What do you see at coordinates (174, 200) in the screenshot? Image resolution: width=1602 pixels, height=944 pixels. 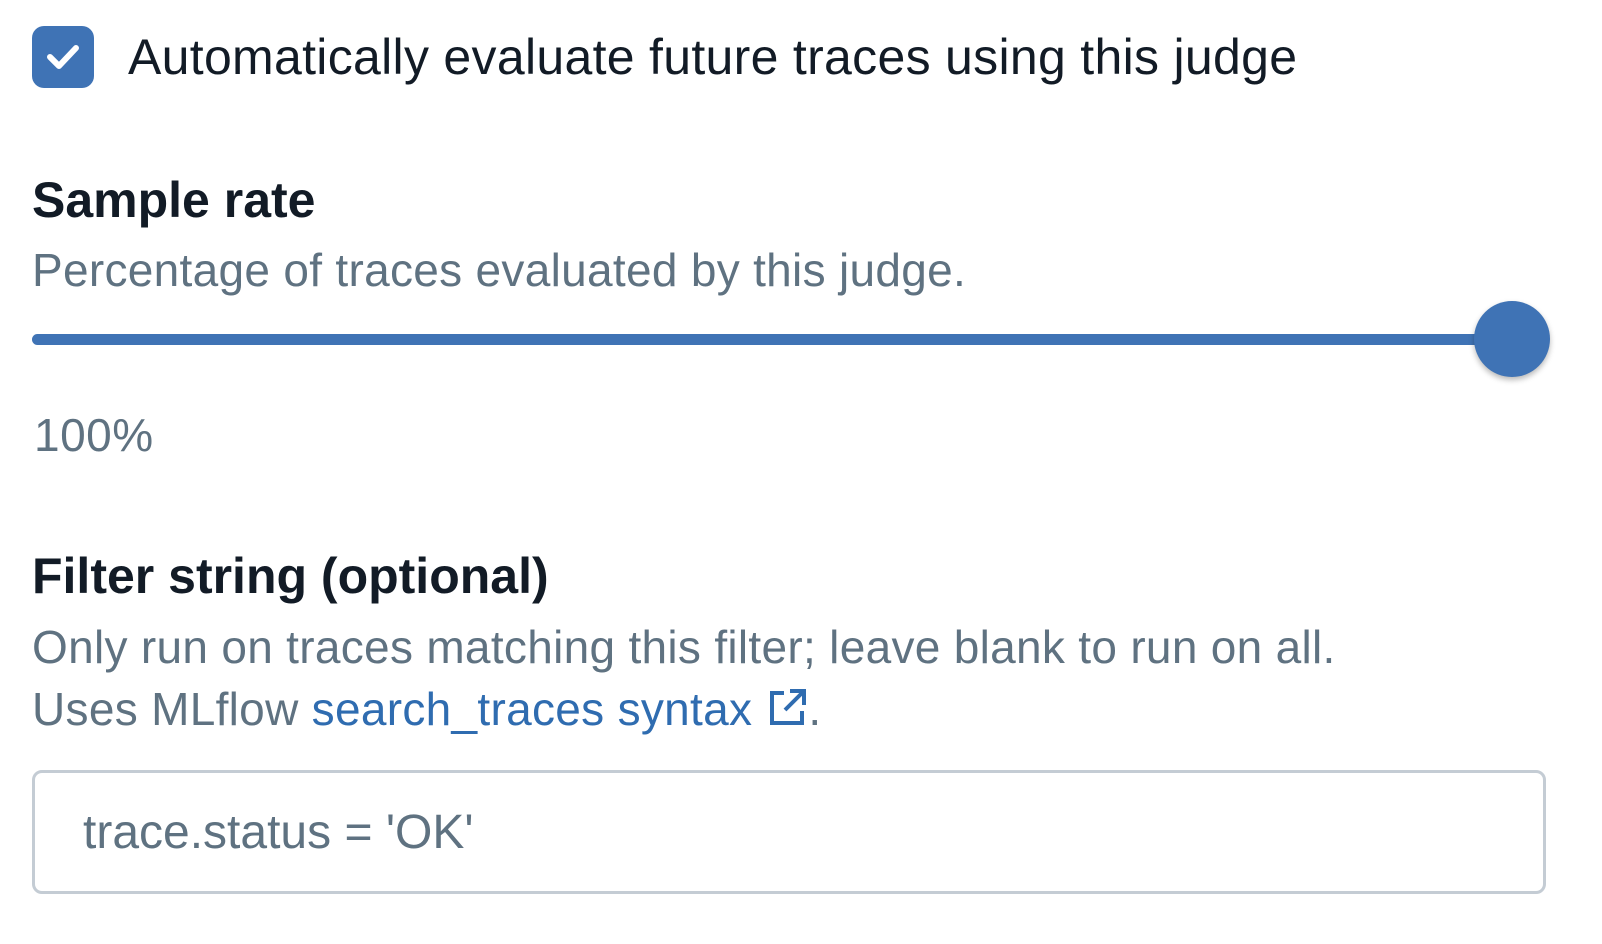 I see `sample-rate-title: Sample rate` at bounding box center [174, 200].